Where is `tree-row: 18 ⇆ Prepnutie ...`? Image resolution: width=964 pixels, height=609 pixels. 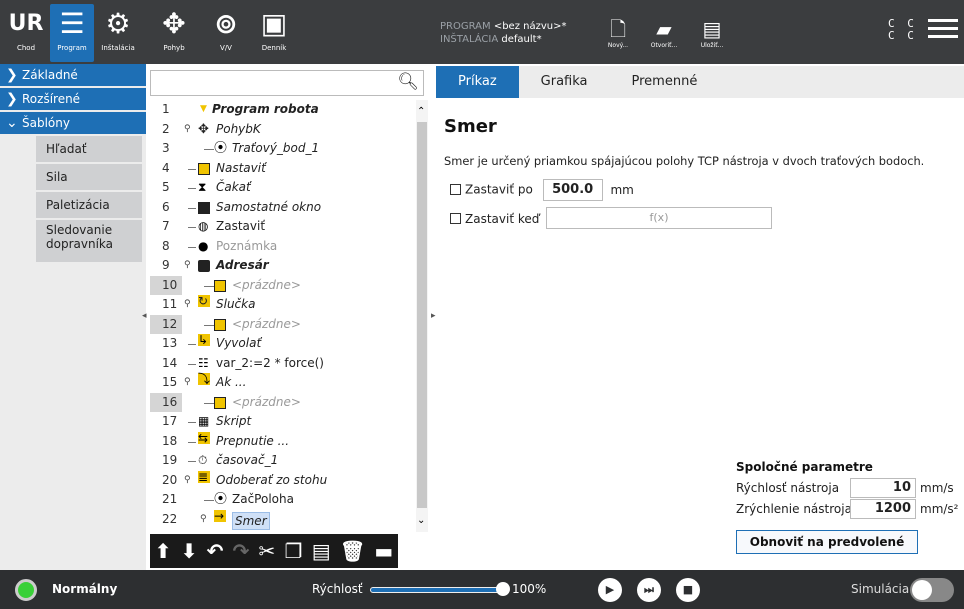 tree-row: 18 ⇆ Prepnutie ... is located at coordinates (282, 441).